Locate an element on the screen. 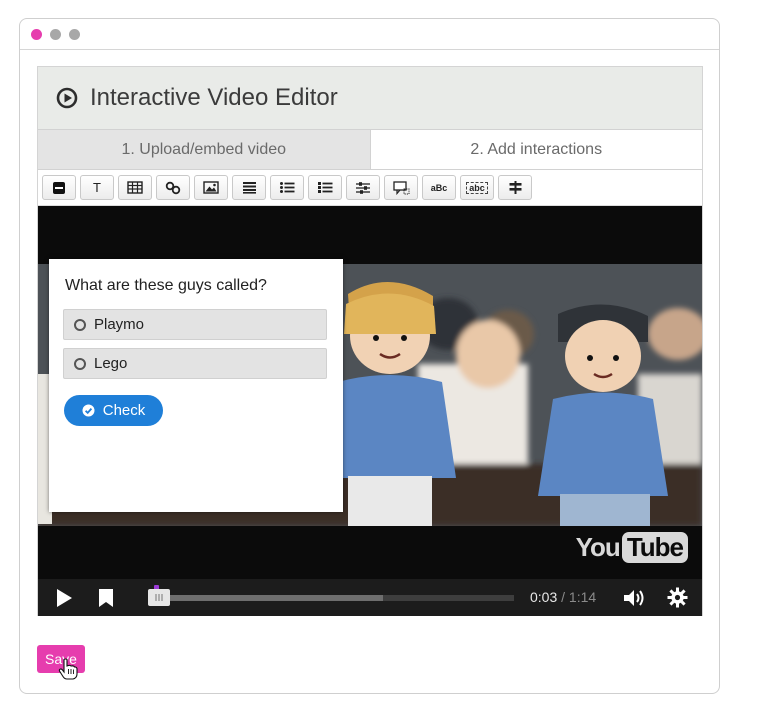 This screenshot has height=720, width=763. player-controls: 0:03 / 1:14 is located at coordinates (370, 597).